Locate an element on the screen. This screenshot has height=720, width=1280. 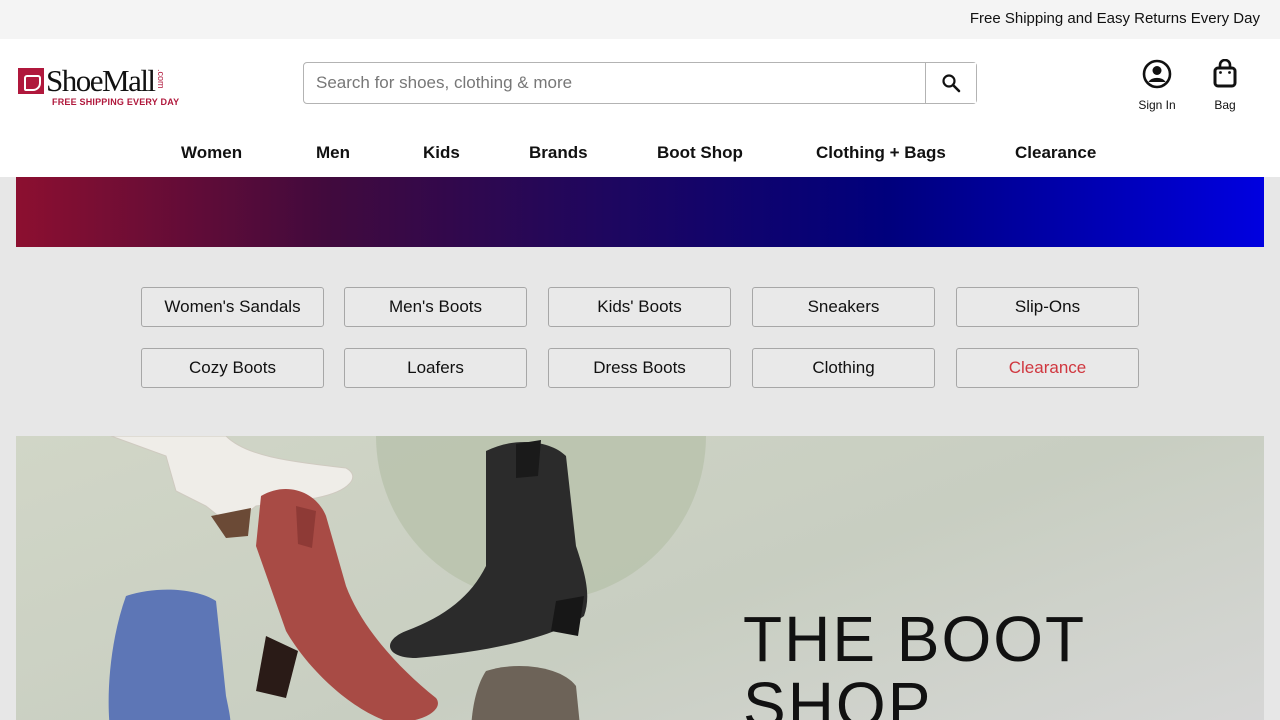
category-loafers: Loafers is located at coordinates (435, 368).